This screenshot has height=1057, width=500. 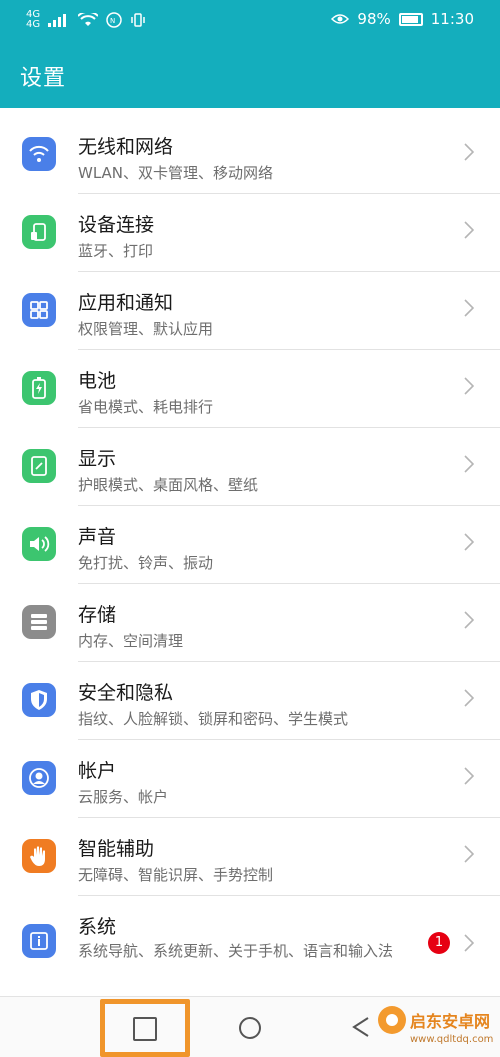 I want to click on watermark: 启东安卓网 www.qdltdq.com, so click(x=439, y=1028).